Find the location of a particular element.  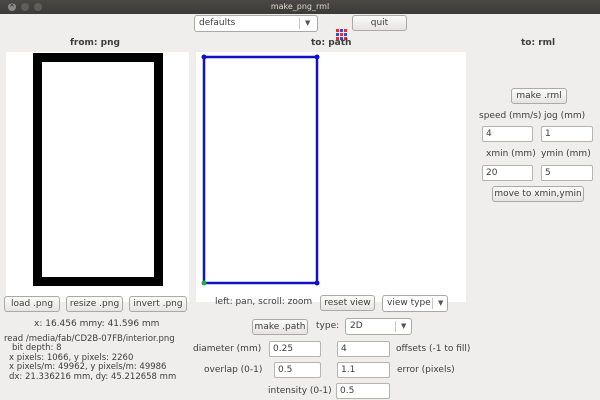

resize-png-button: resize .png is located at coordinates (94, 304).